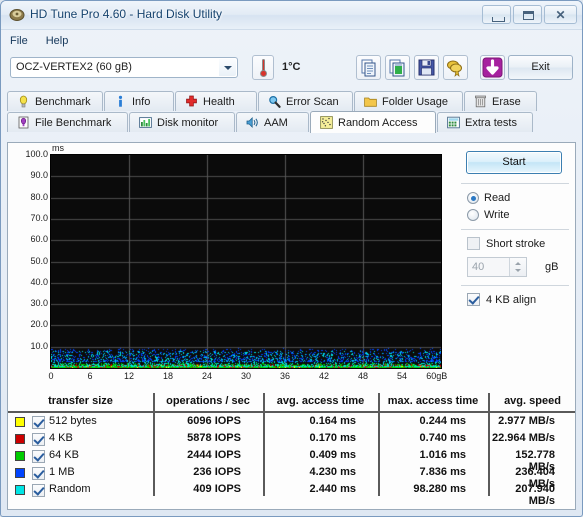 This screenshot has width=583, height=517. What do you see at coordinates (473, 198) in the screenshot?
I see `radio-read-icon` at bounding box center [473, 198].